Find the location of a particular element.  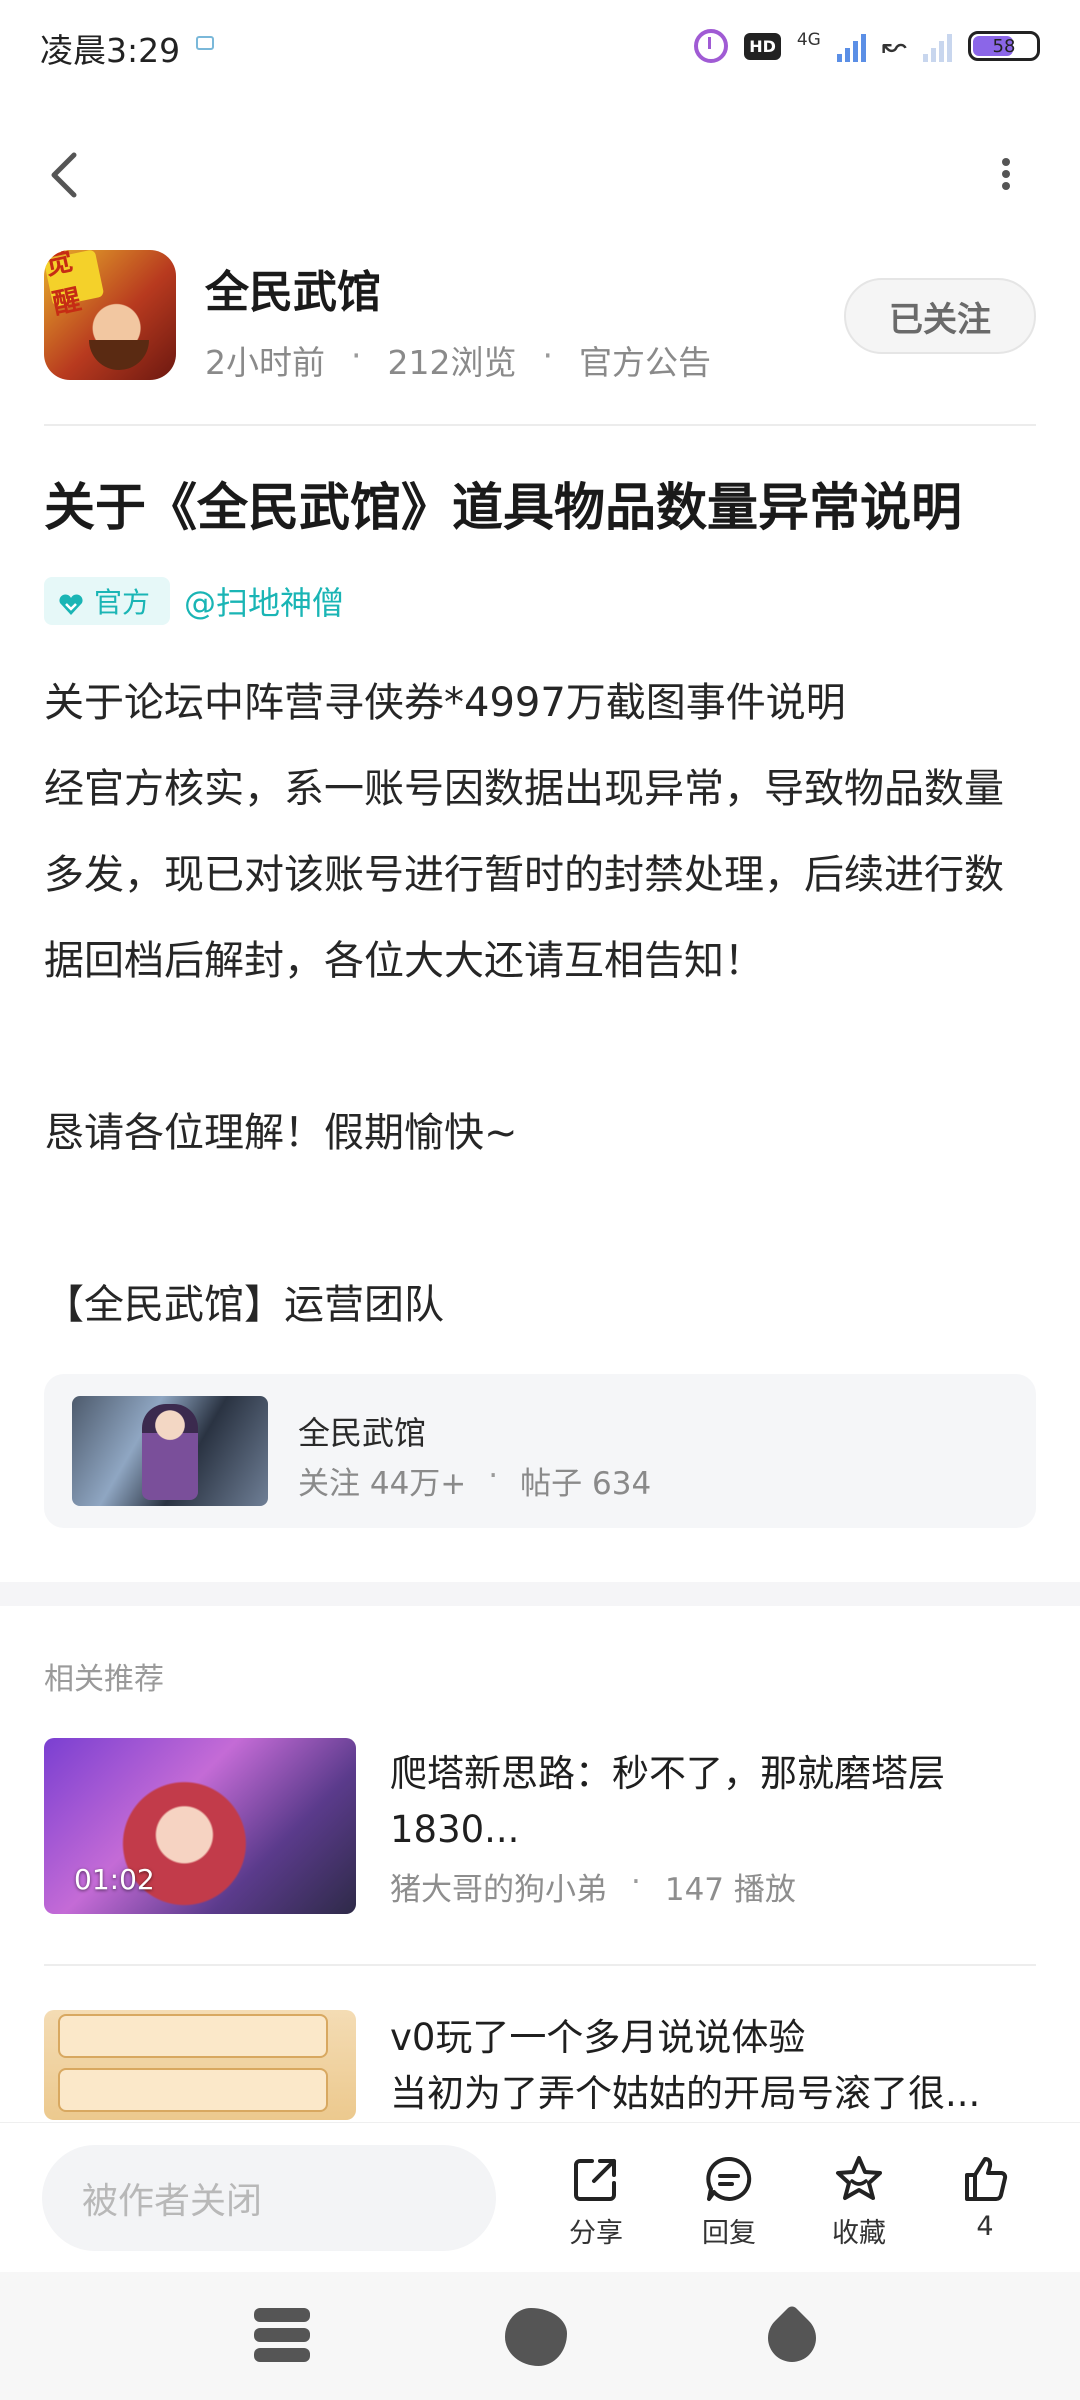

mention-link: @扫地神僧 is located at coordinates (264, 601).